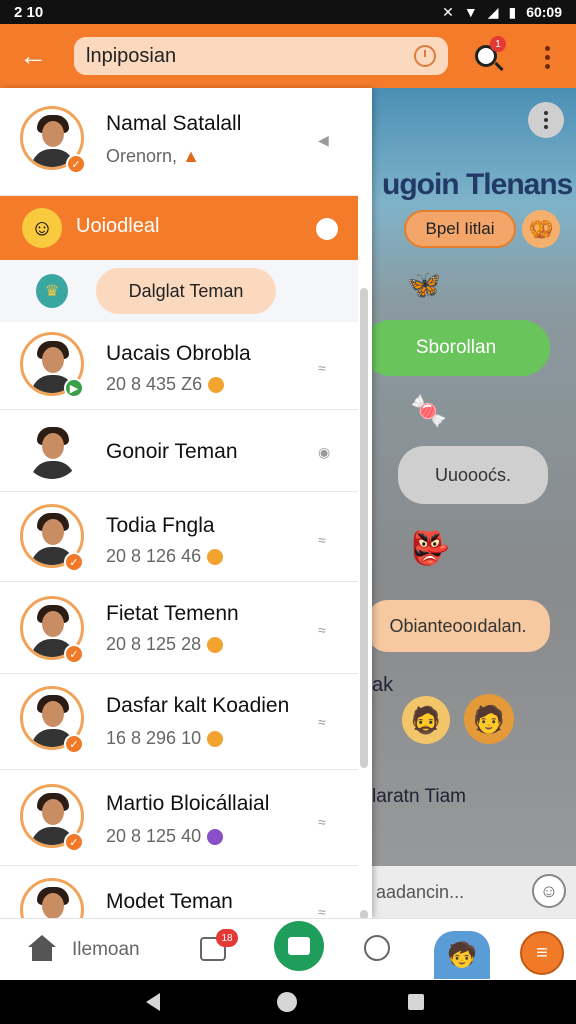  I want to click on add-friend-icon: ♛, so click(52, 291).